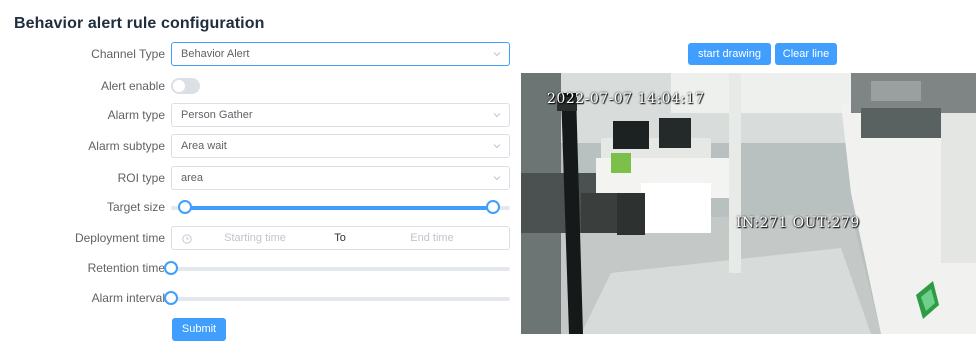  Describe the element at coordinates (729, 54) in the screenshot. I see `start-drawing-button: start drawing` at that location.